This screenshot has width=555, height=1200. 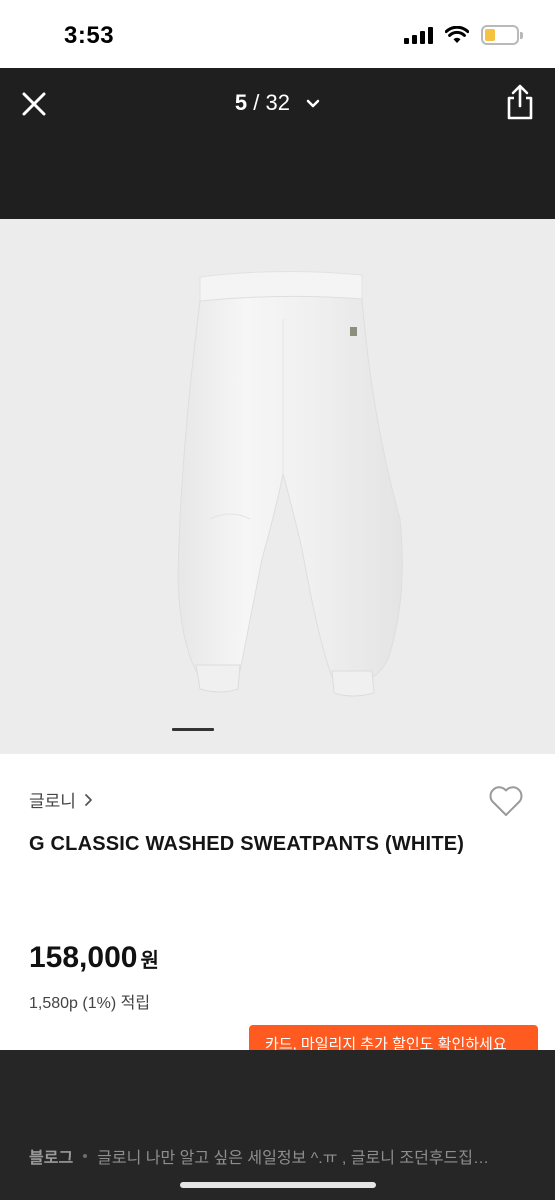 What do you see at coordinates (52, 801) in the screenshot?
I see `brand-name: 글로니` at bounding box center [52, 801].